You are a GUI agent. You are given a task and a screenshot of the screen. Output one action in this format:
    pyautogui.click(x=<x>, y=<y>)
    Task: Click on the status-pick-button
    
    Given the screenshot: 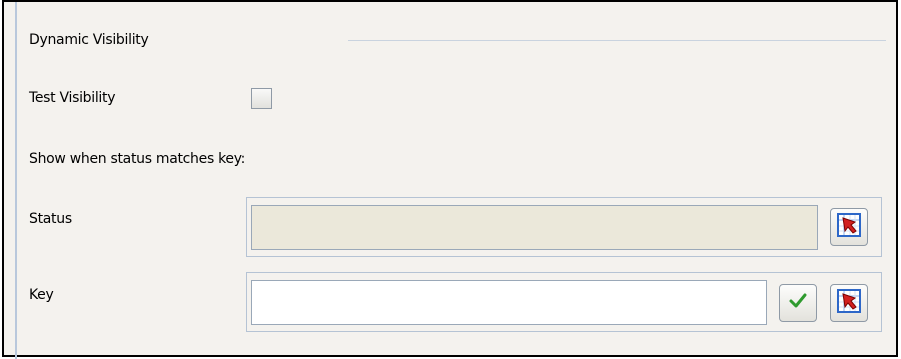 What is the action you would take?
    pyautogui.click(x=849, y=227)
    